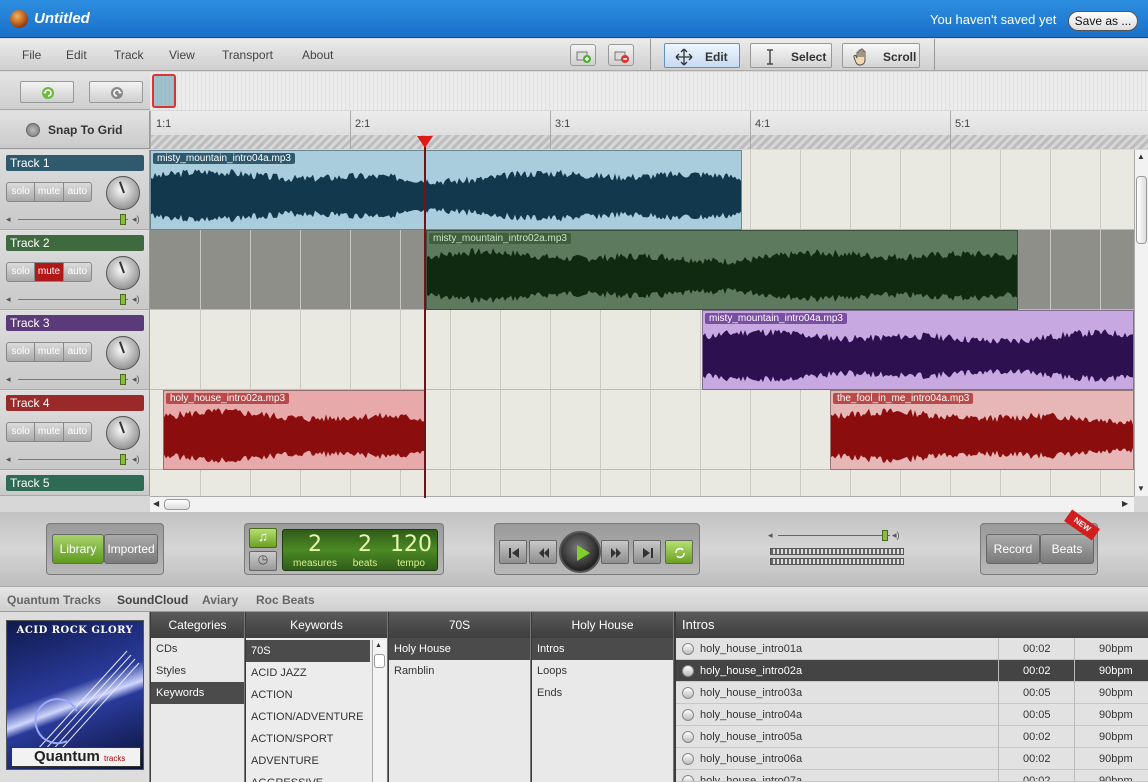  Describe the element at coordinates (75, 403) in the screenshot. I see `track-name: Track 4` at that location.